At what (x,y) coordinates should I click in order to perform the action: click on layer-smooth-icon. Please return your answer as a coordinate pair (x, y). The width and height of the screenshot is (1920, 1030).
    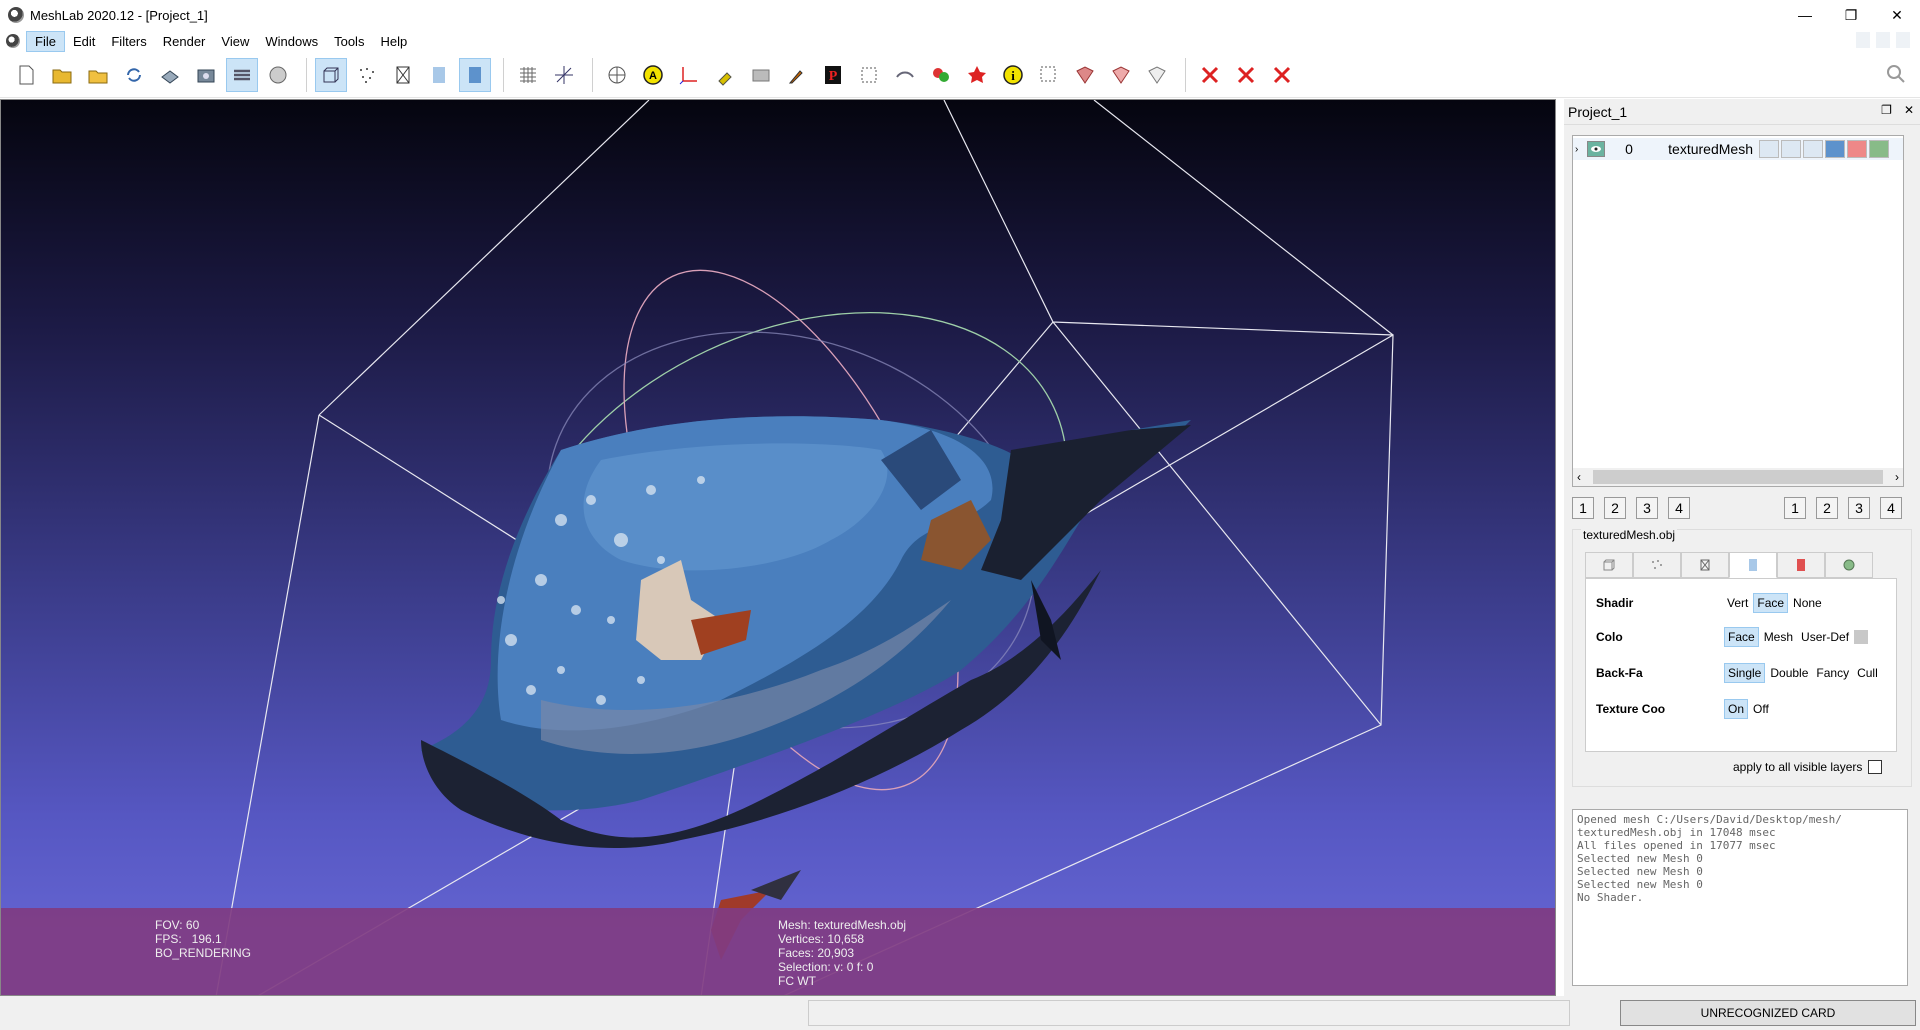
    Looking at the image, I should click on (1835, 149).